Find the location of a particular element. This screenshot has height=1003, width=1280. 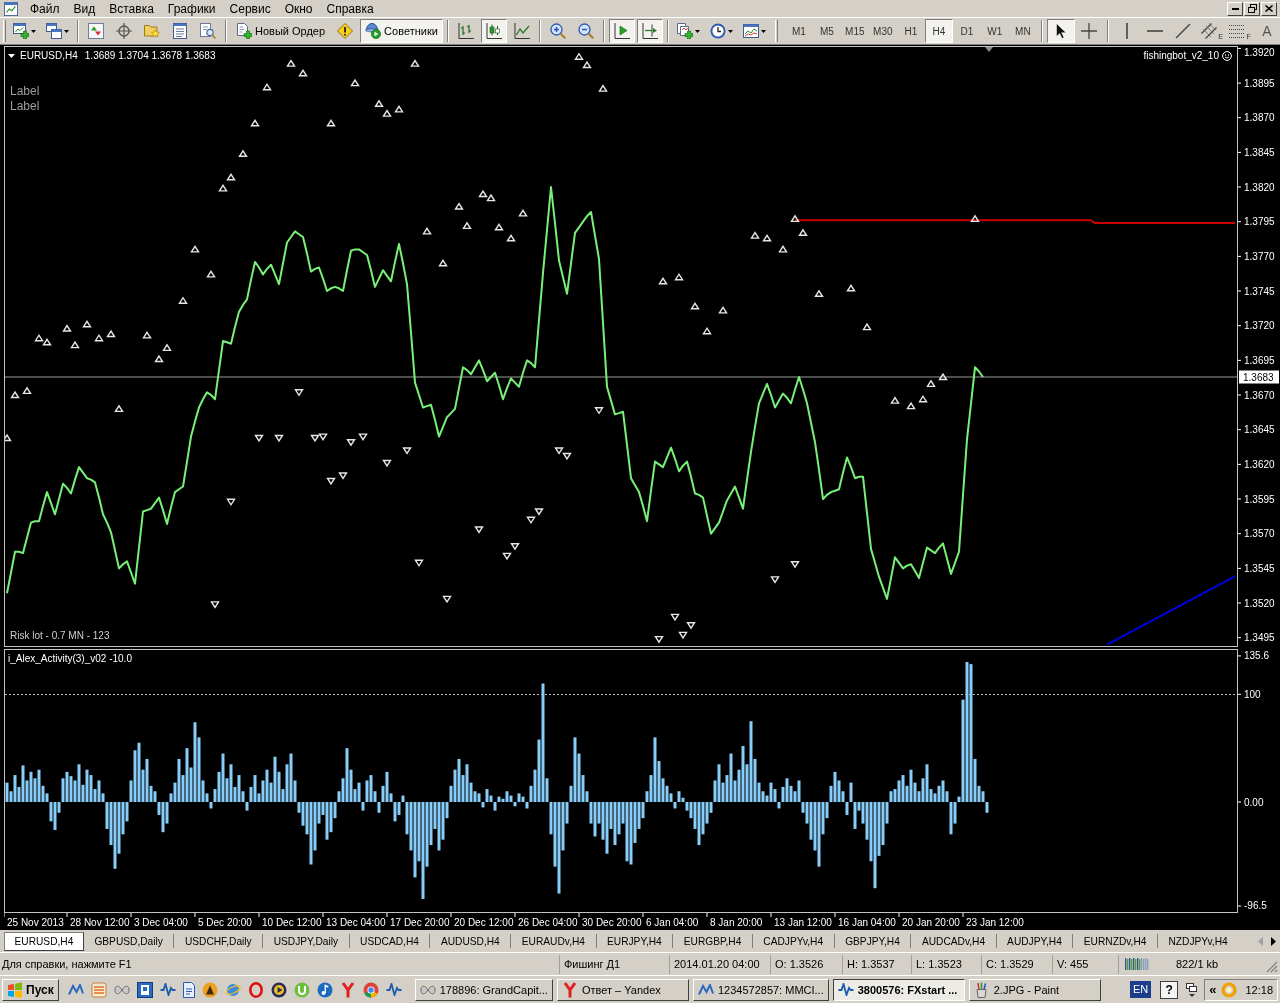

chart-tab: AUDUSD,H4 is located at coordinates (470, 941).